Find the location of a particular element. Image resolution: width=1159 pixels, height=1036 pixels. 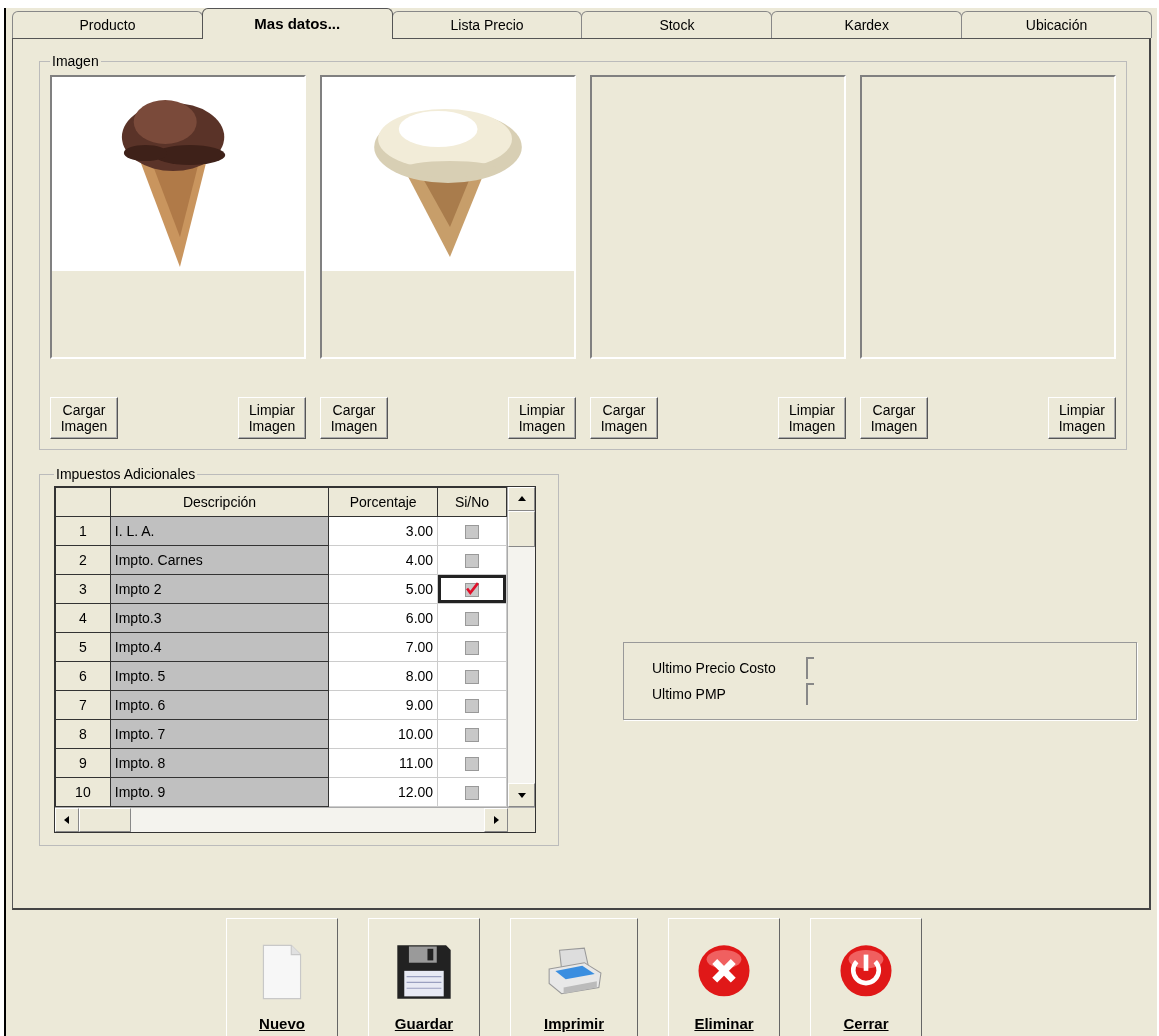

table-cell: 11.00 is located at coordinates (383, 763).